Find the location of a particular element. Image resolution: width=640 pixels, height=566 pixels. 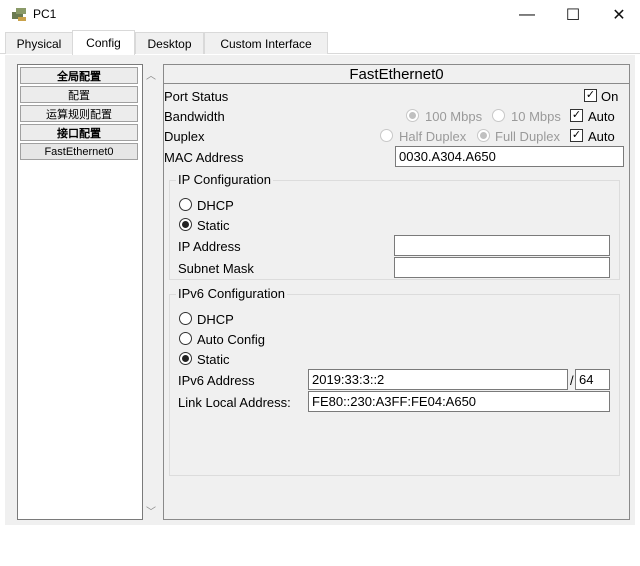

bandwidth-10-label: 10 Mbps is located at coordinates (536, 116).